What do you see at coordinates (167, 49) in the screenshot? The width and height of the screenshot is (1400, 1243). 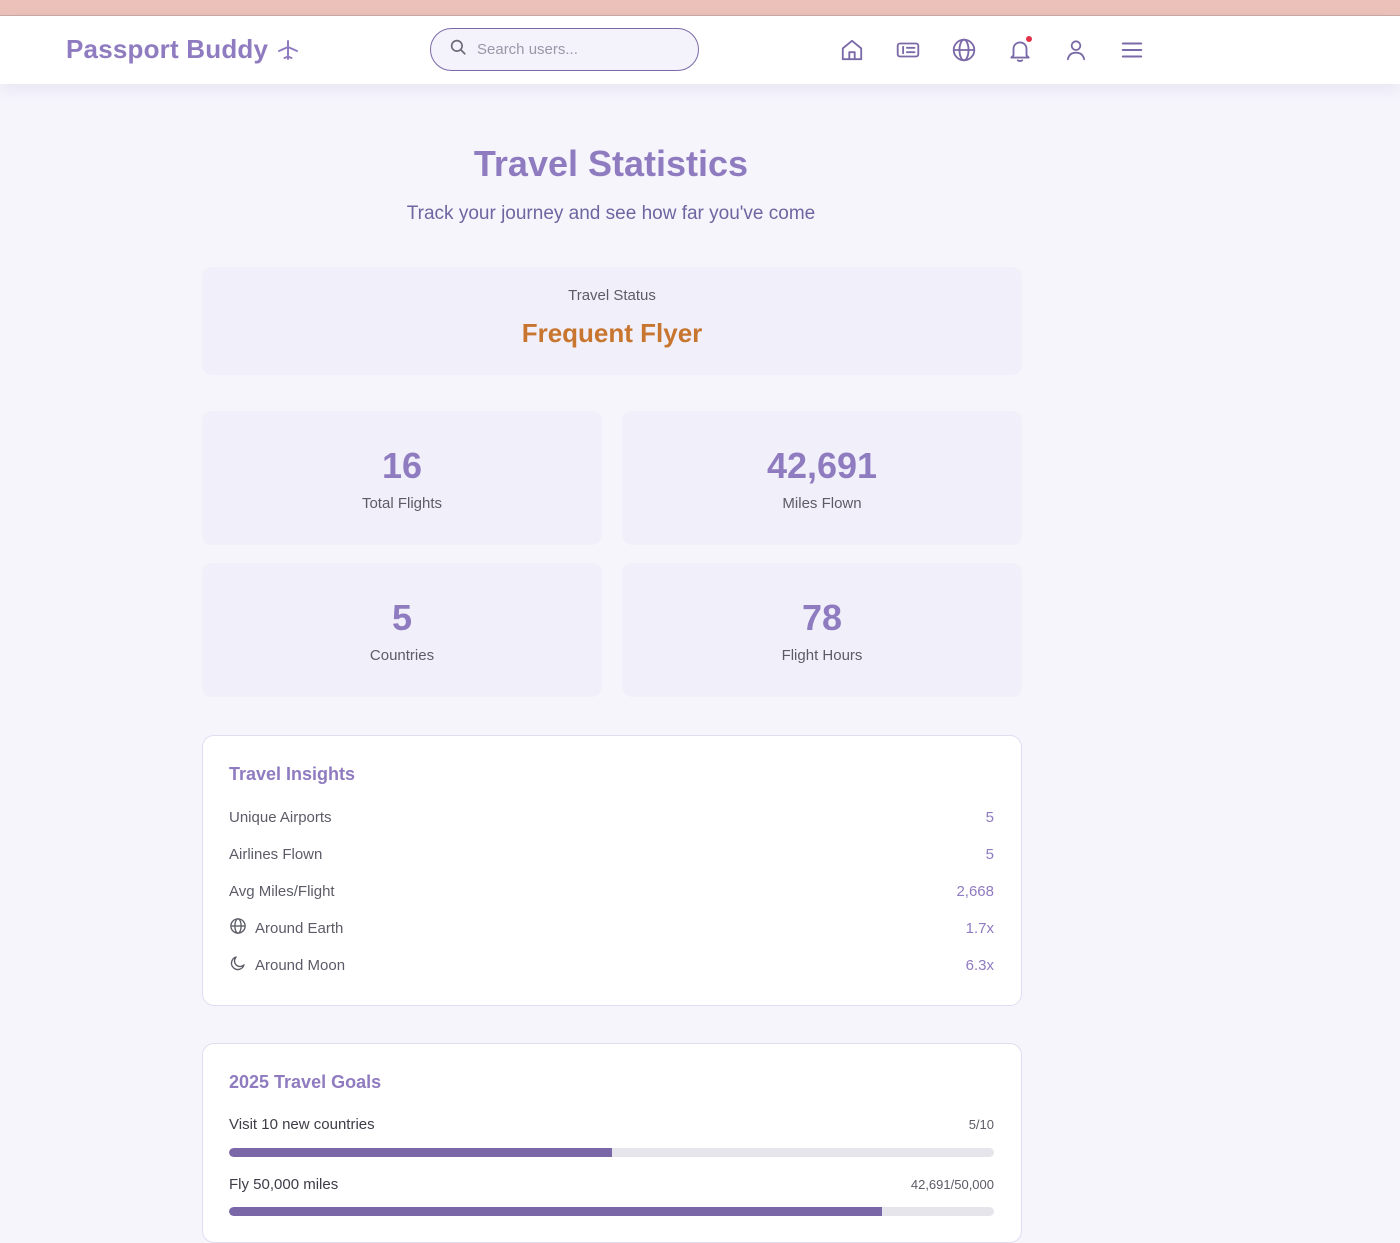 I see `brand-name: Passport Buddy` at bounding box center [167, 49].